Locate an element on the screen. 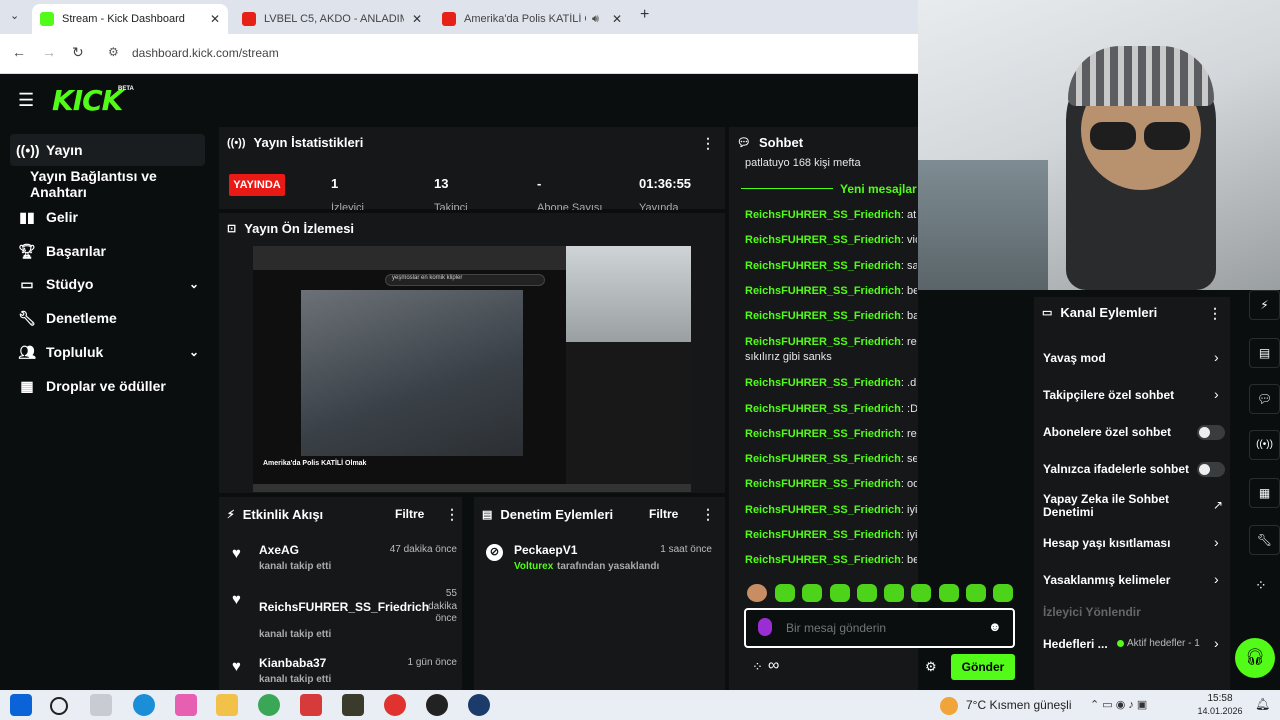 The height and width of the screenshot is (720, 1280). system-tray-icons: ⌃ ▭ ◉ ♪ ▣ is located at coordinates (1118, 704).